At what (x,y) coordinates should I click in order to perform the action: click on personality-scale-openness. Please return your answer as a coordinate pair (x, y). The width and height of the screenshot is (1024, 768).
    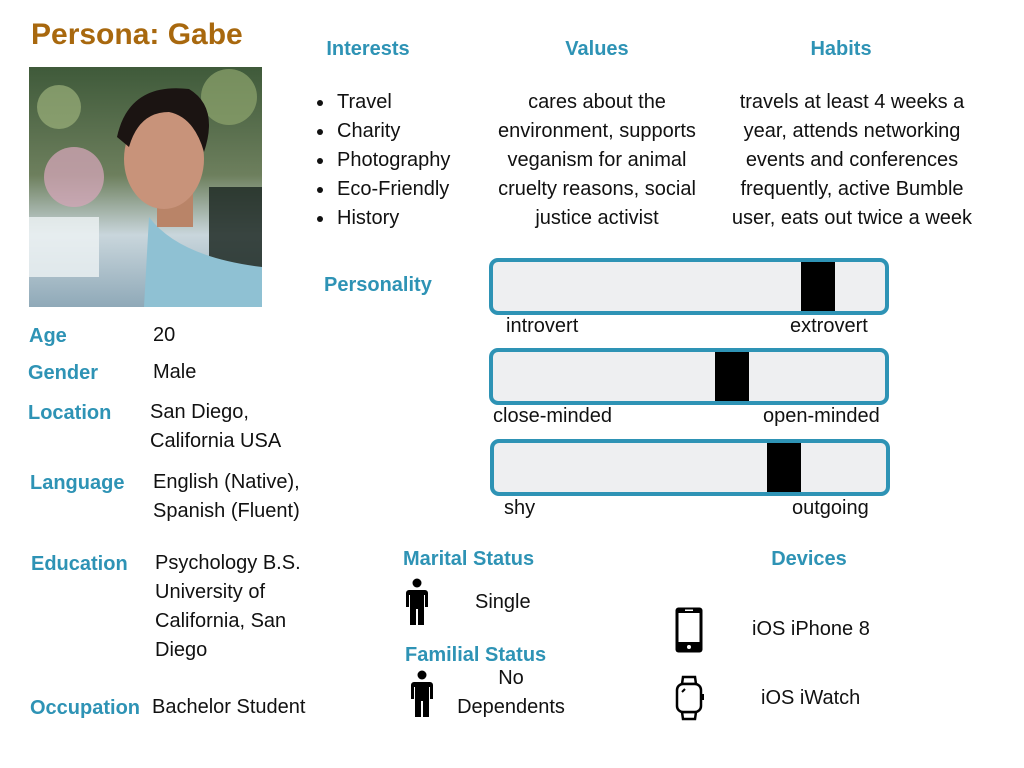
    Looking at the image, I should click on (689, 376).